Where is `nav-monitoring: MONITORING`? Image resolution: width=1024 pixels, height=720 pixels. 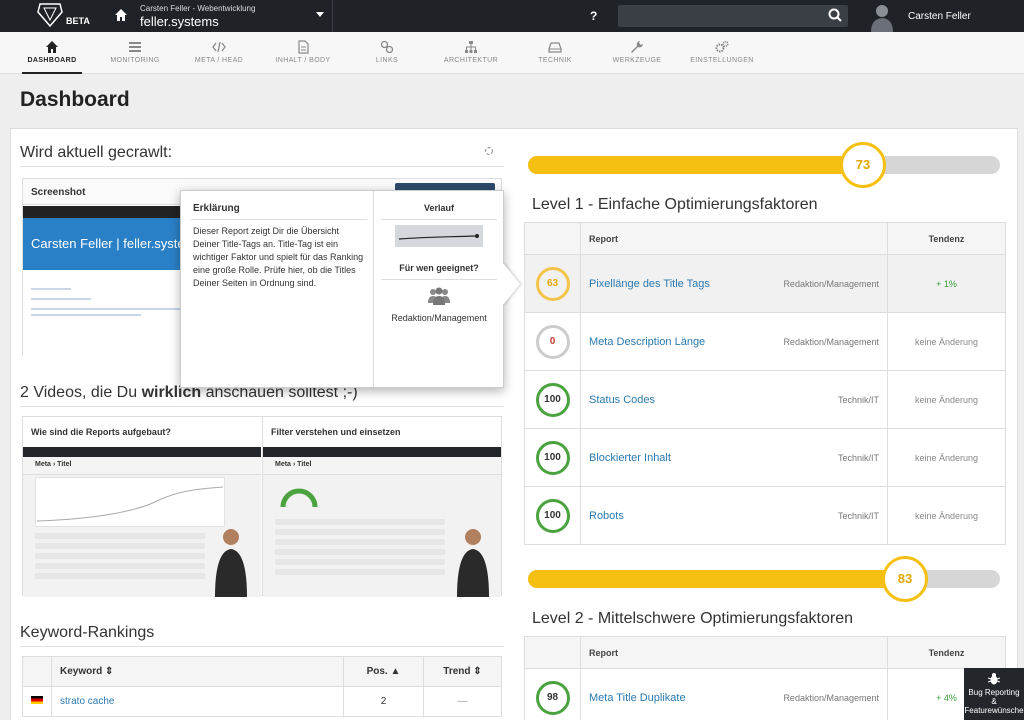 nav-monitoring: MONITORING is located at coordinates (135, 53).